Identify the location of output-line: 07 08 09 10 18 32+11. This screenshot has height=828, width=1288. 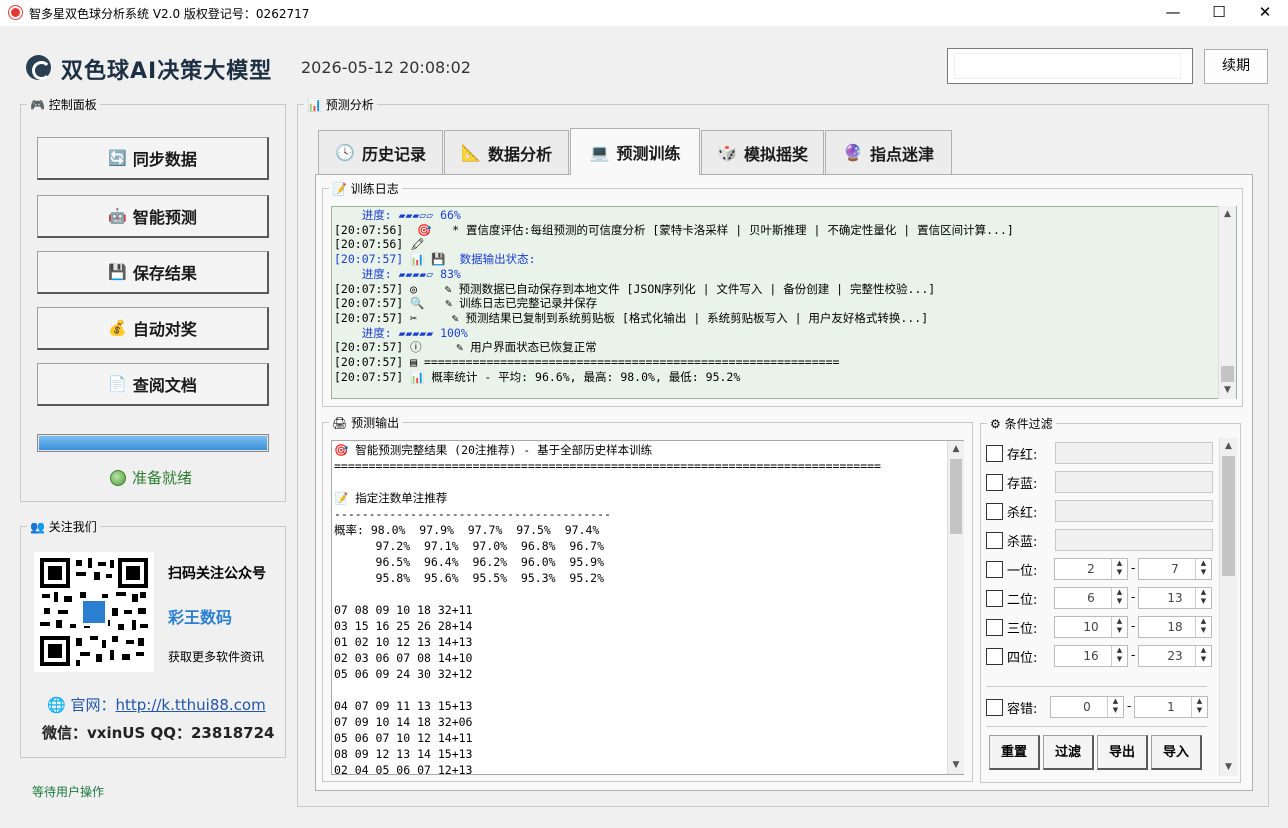
(403, 610).